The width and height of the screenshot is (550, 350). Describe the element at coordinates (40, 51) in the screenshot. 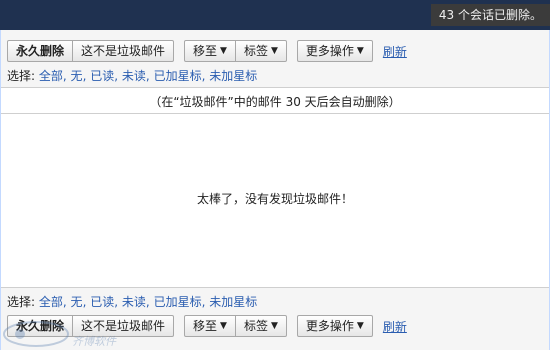

I see `delete-forever-button: 永久删除` at that location.